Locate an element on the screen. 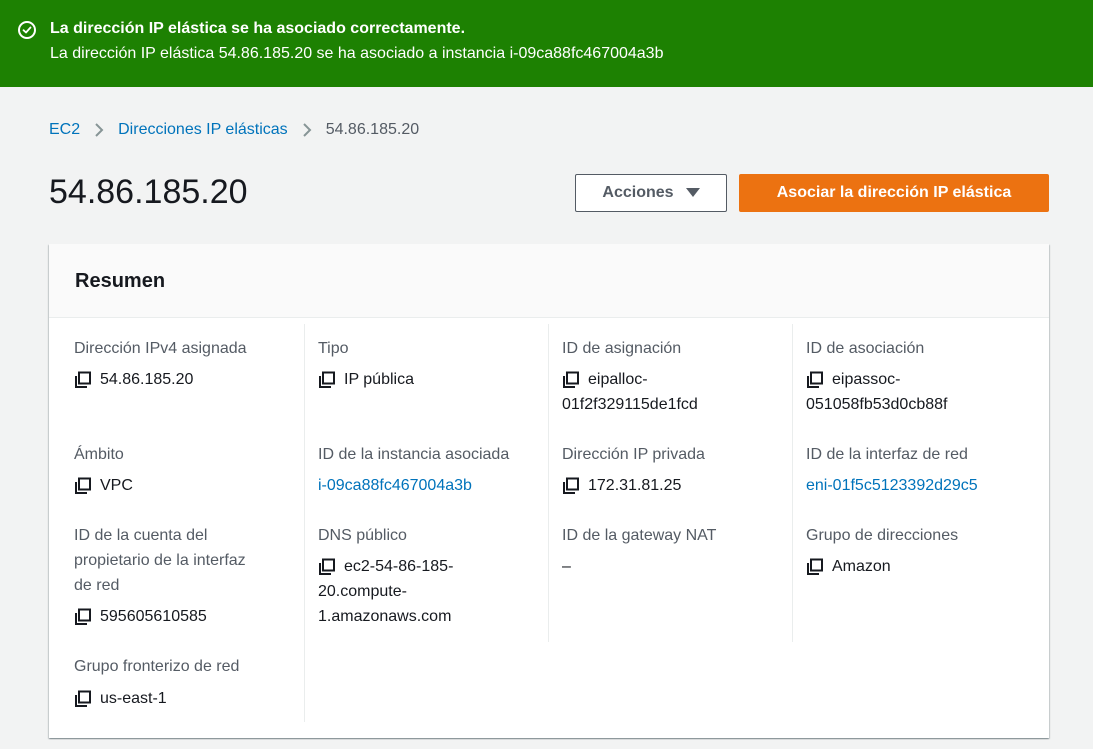 The image size is (1093, 749). instance-link: i-09ca88fc467004a3b is located at coordinates (395, 485).